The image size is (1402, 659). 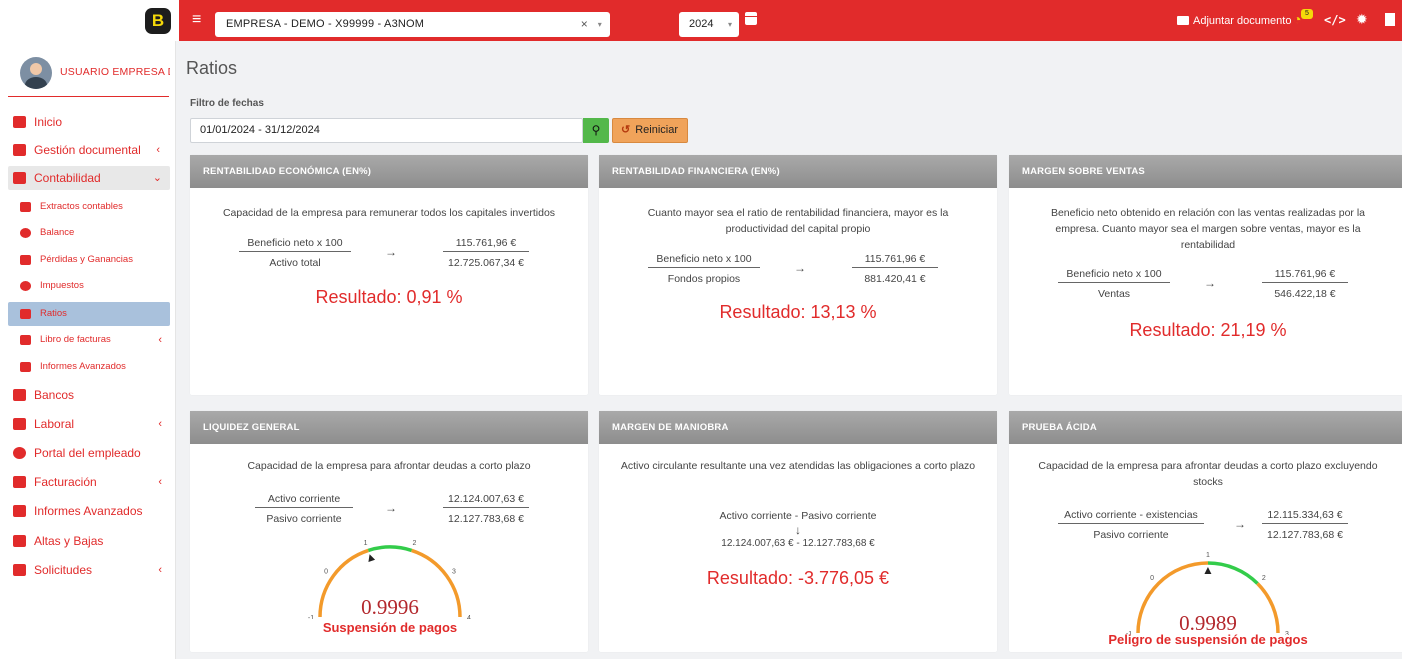 I want to click on value-numerator: 12.115.334,63 €, so click(x=1305, y=516).